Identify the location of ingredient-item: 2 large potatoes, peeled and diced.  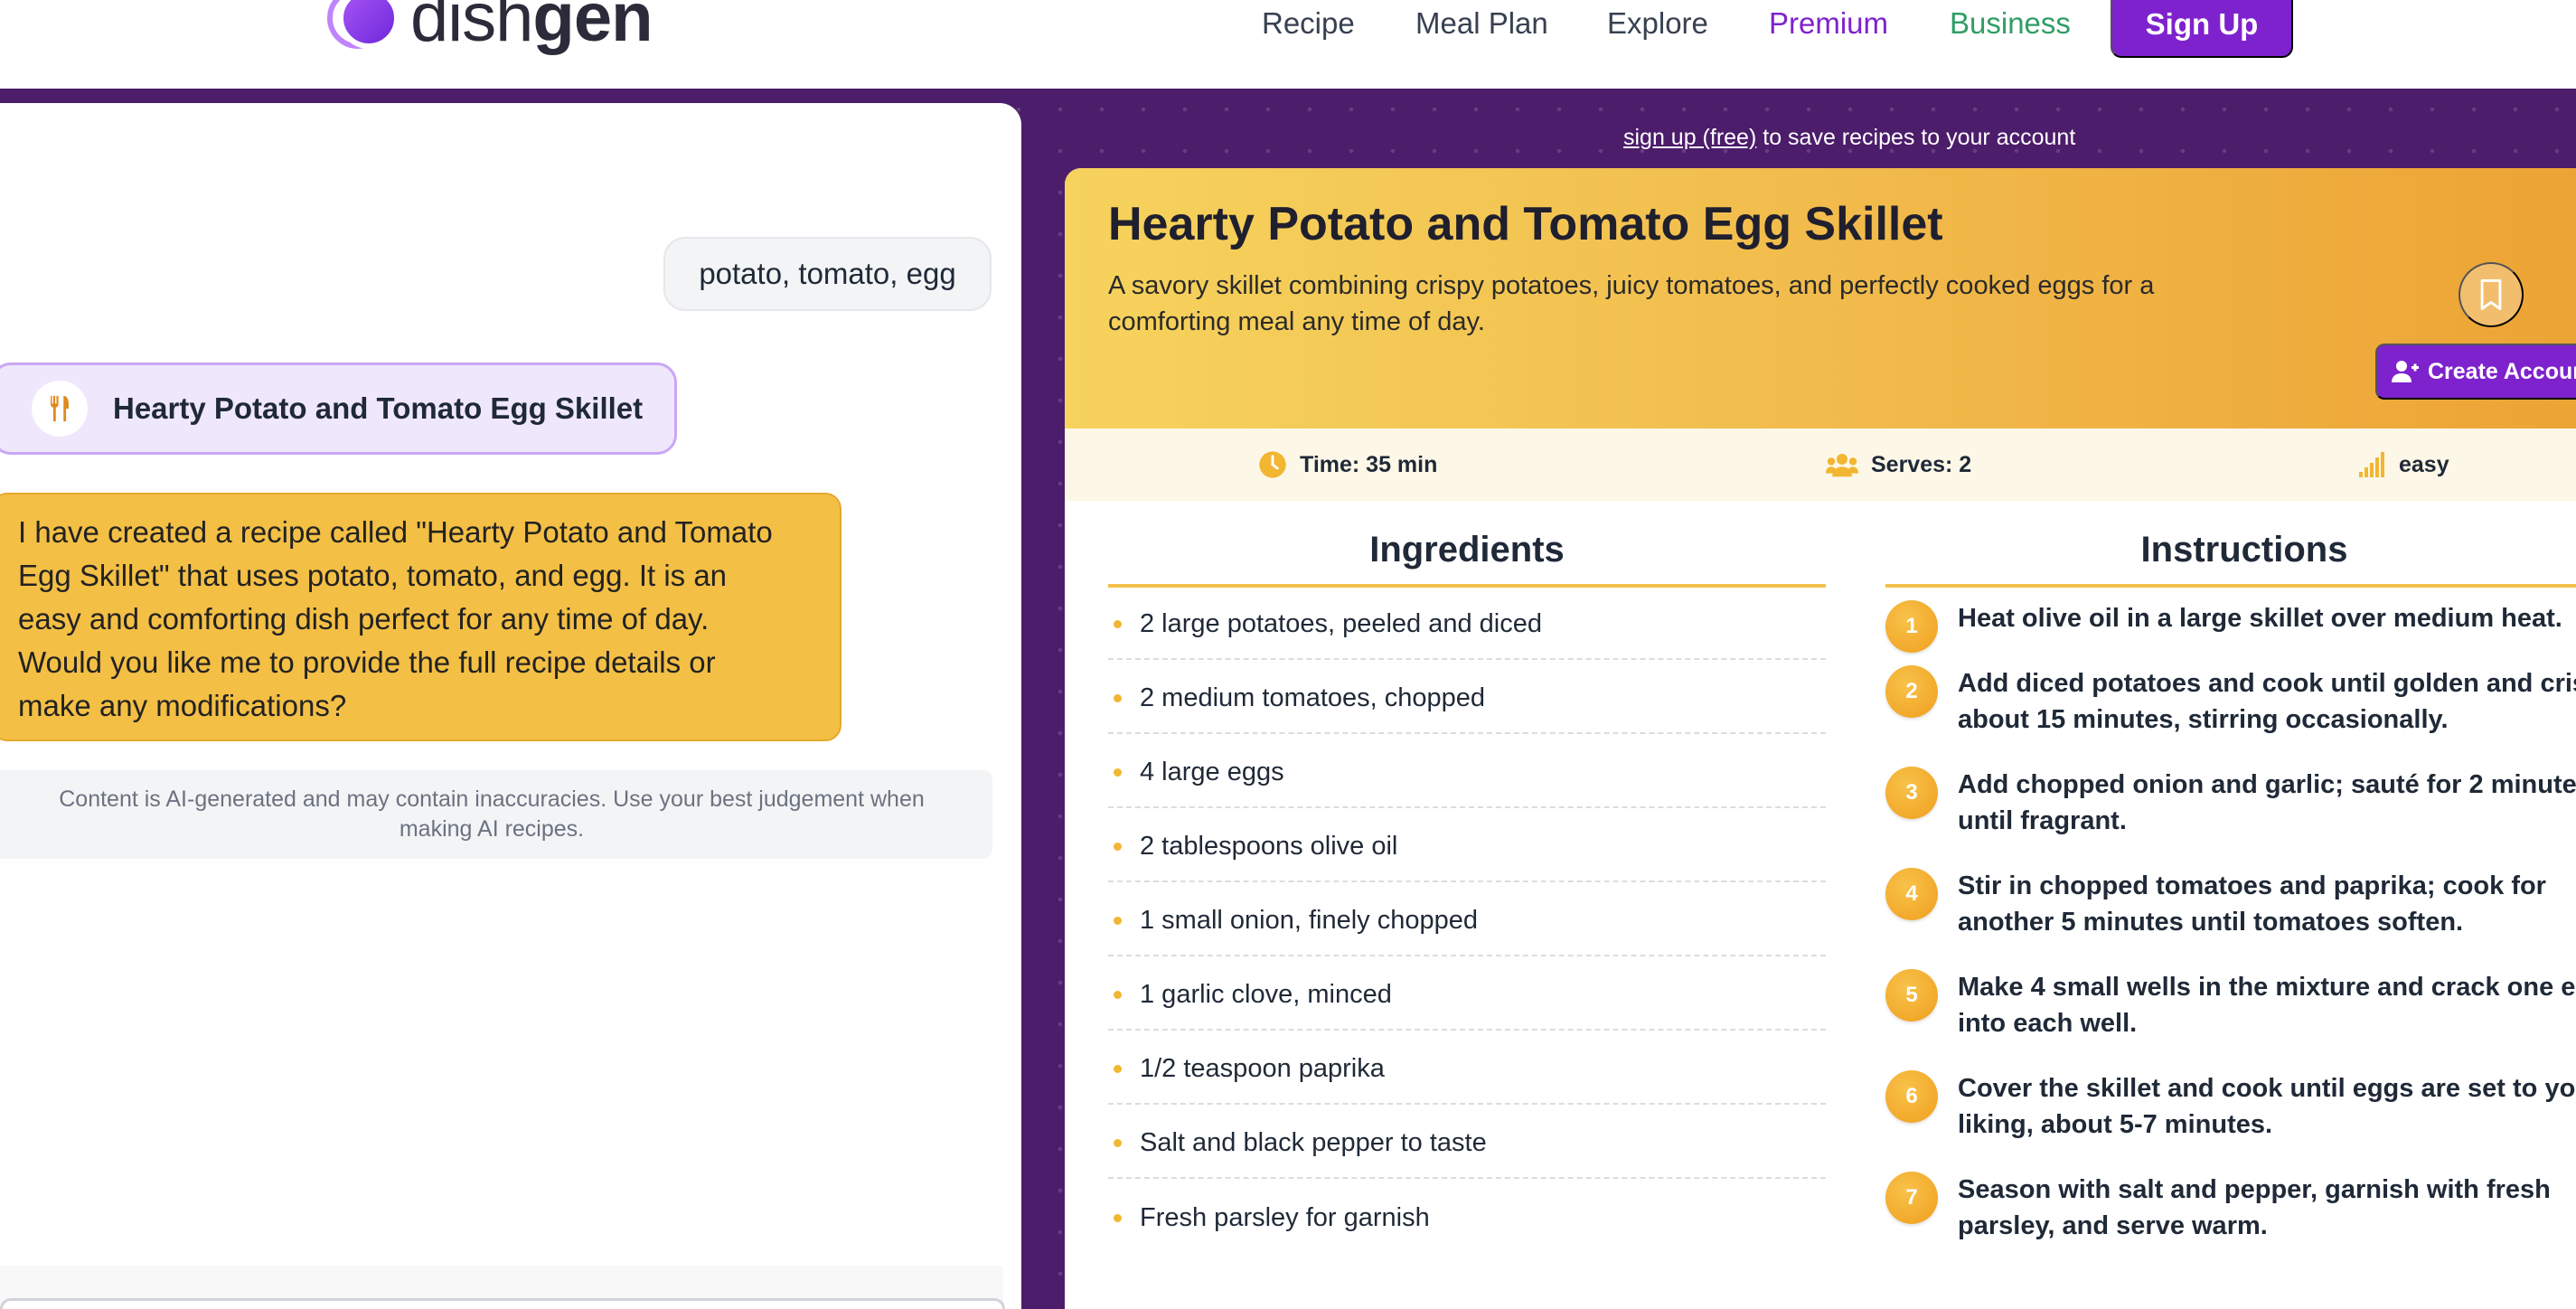
(1467, 623).